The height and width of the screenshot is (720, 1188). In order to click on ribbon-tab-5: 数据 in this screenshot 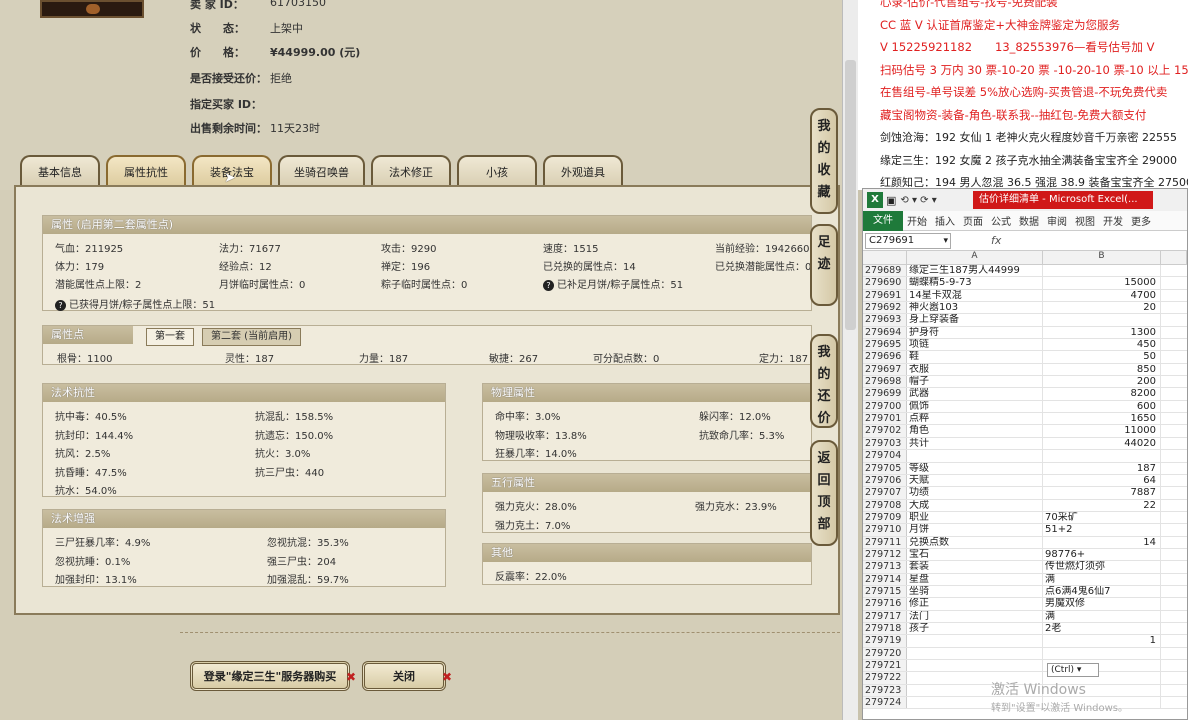, I will do `click(1029, 220)`.